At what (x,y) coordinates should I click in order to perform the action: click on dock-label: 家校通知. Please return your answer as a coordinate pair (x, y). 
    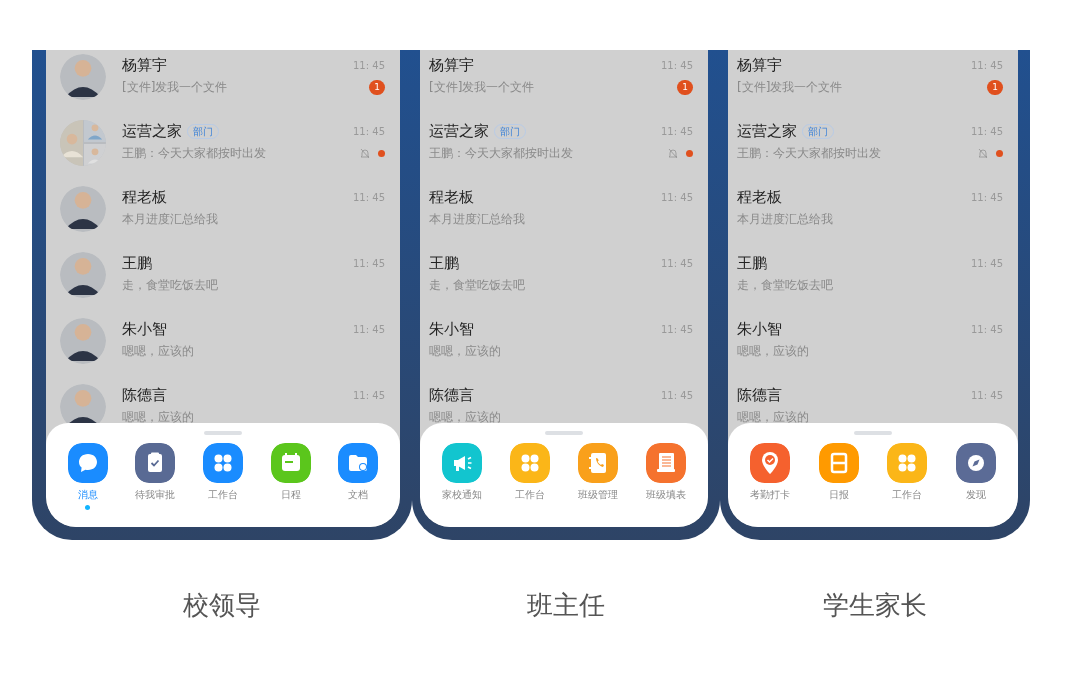
    Looking at the image, I should click on (462, 494).